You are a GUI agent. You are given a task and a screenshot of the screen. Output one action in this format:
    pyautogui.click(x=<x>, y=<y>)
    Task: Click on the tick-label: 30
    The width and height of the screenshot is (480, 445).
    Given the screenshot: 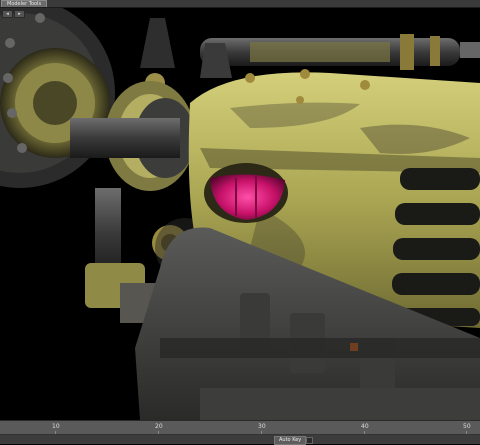 What is the action you would take?
    pyautogui.click(x=262, y=426)
    